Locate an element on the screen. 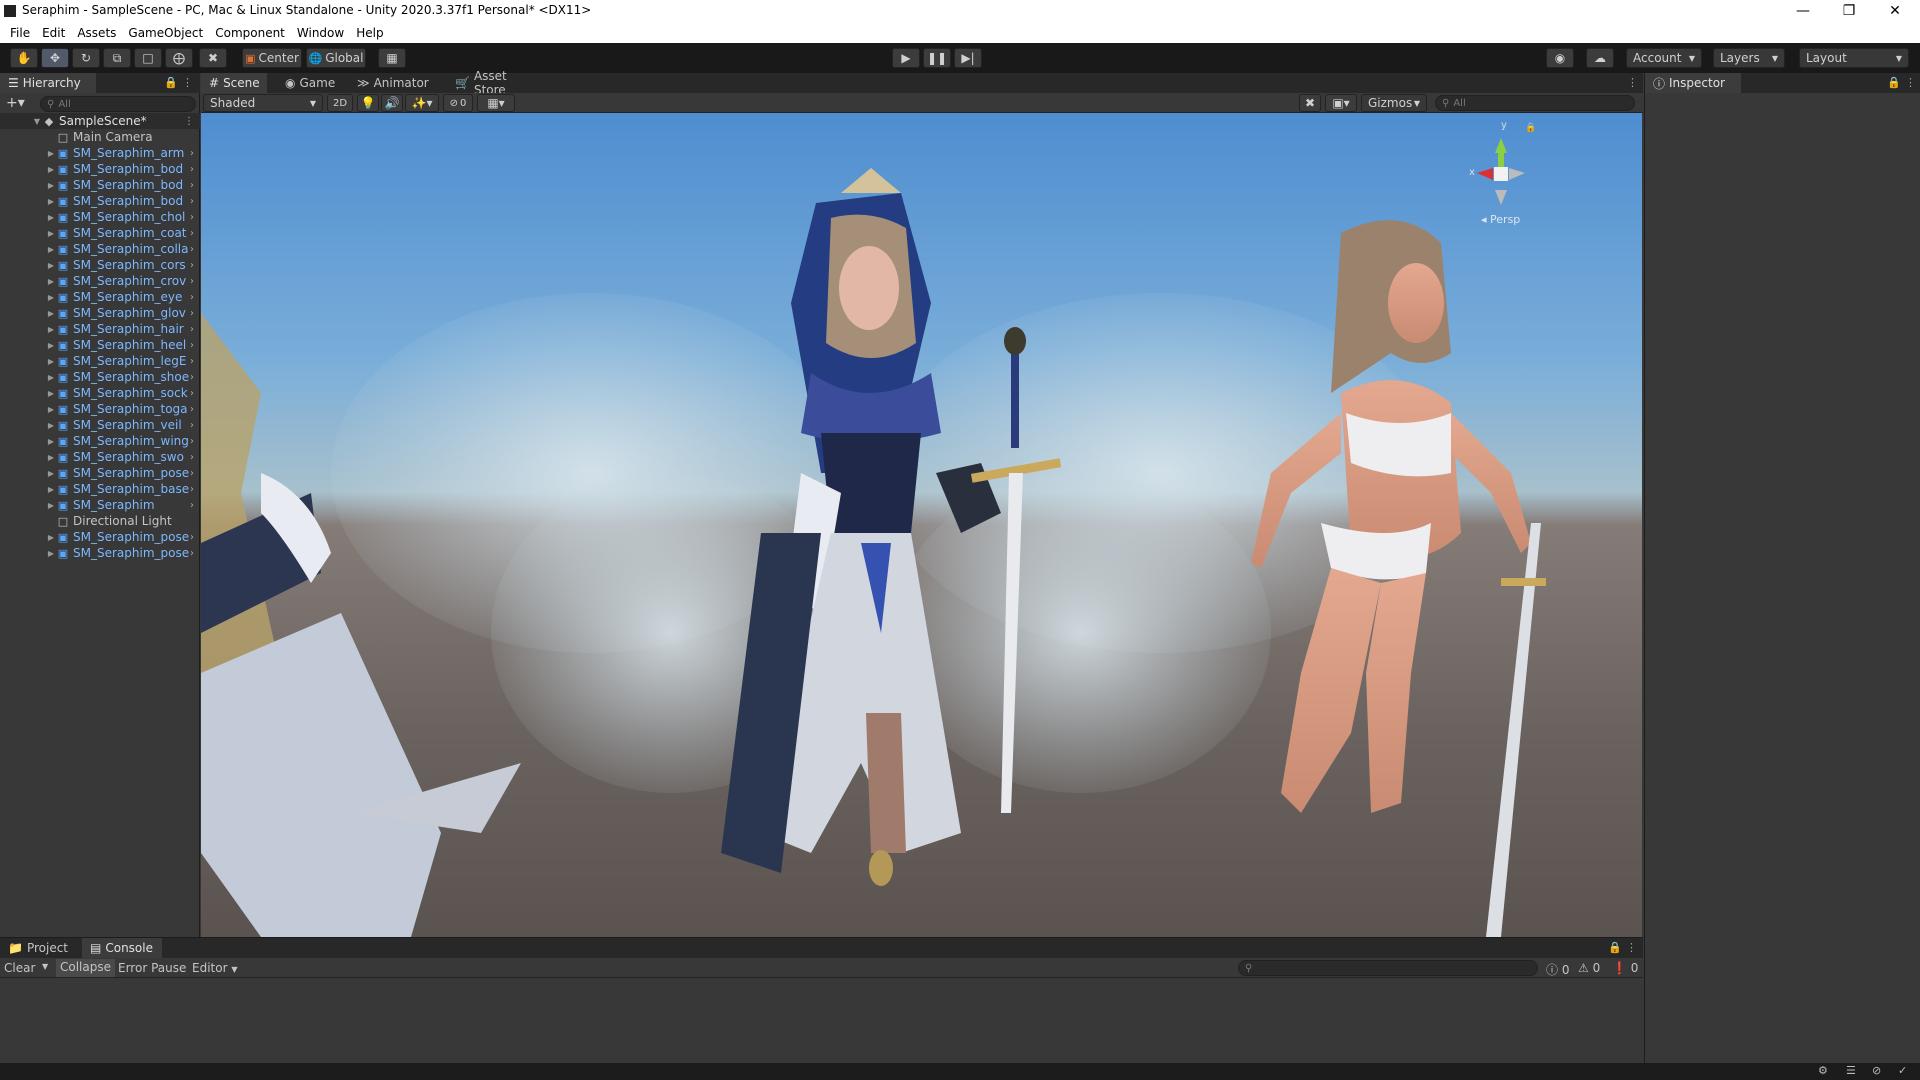  hierarchy-item: □ Directional Light is located at coordinates (100, 521).